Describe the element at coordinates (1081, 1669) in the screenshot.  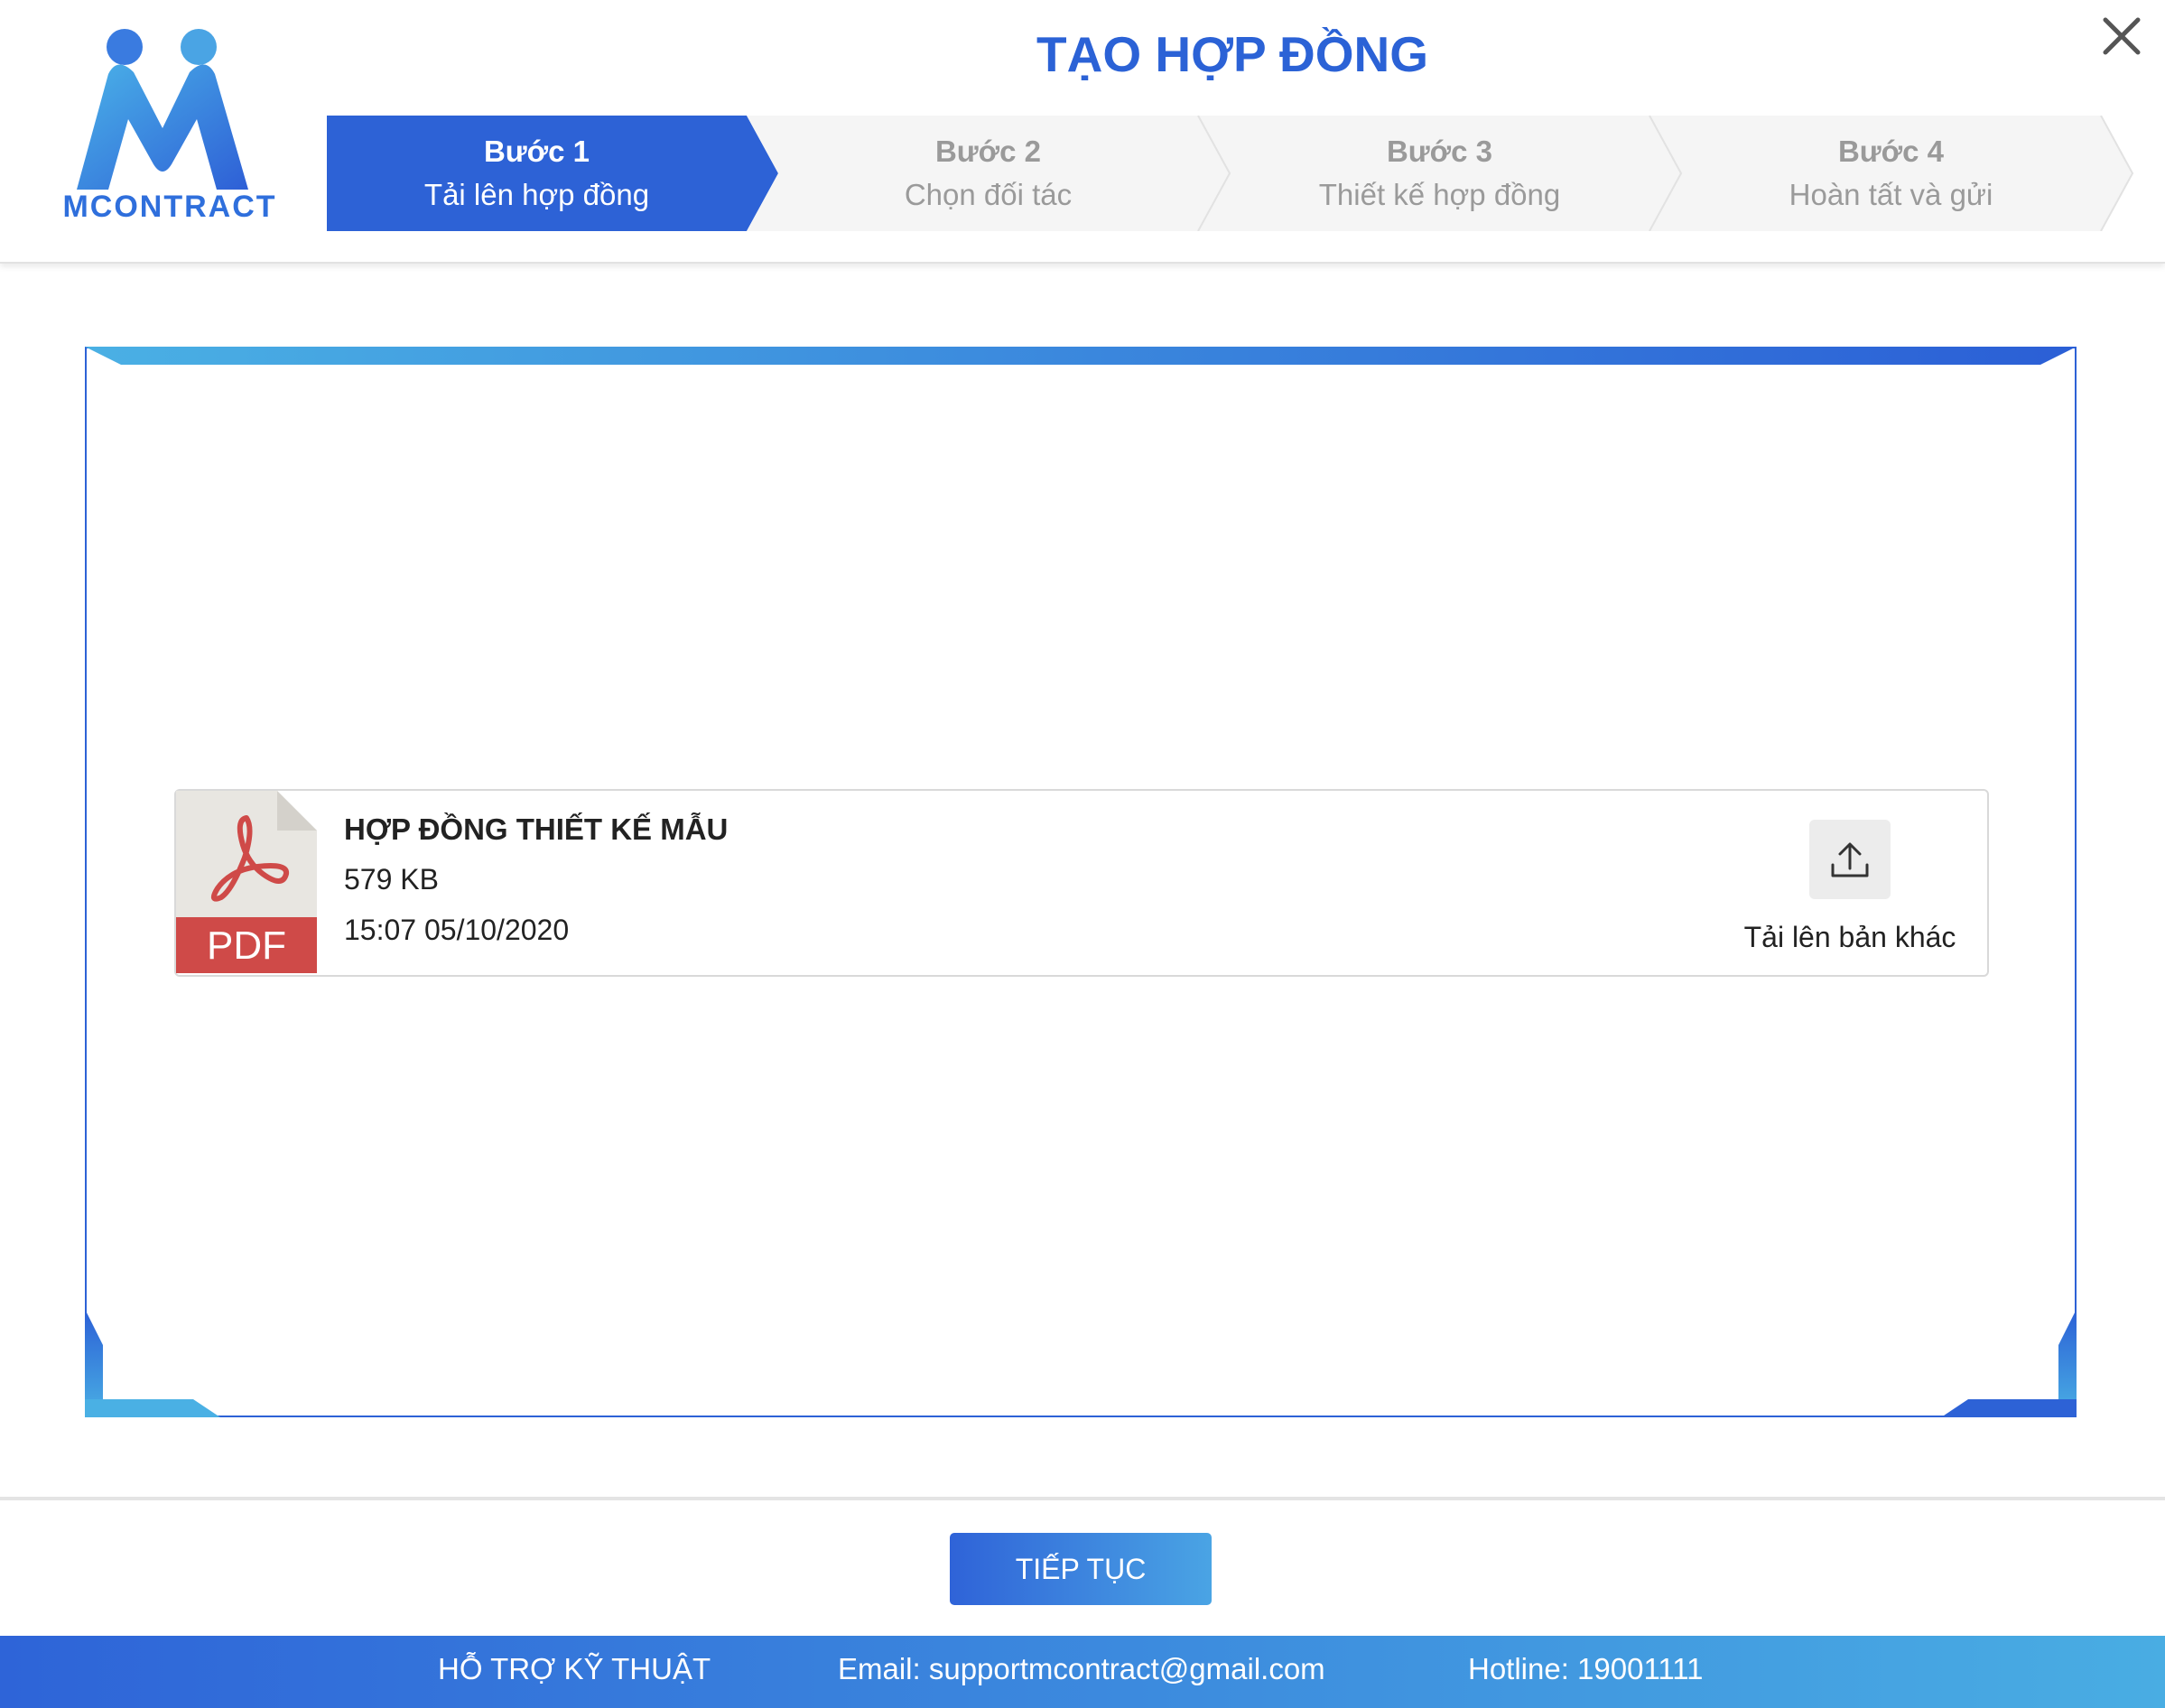
I see `support-email: Email: supportmcontract@gmail.com` at that location.